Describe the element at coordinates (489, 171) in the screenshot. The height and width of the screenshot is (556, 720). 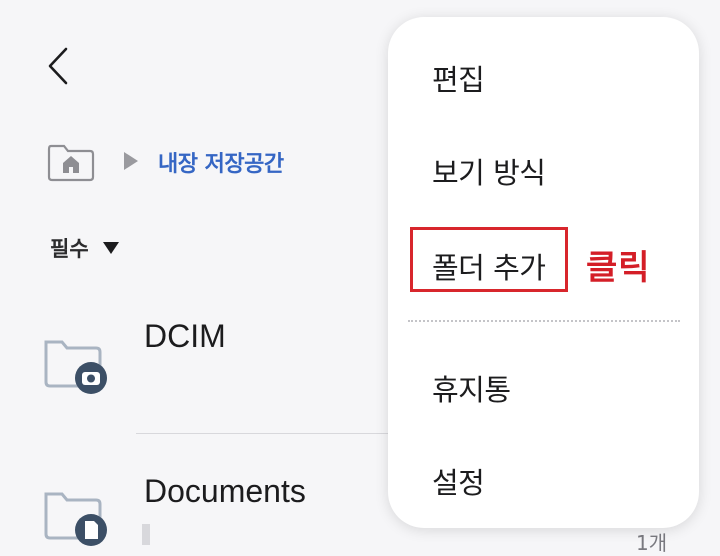
I see `menu-item-view-mode: 보기 방식` at that location.